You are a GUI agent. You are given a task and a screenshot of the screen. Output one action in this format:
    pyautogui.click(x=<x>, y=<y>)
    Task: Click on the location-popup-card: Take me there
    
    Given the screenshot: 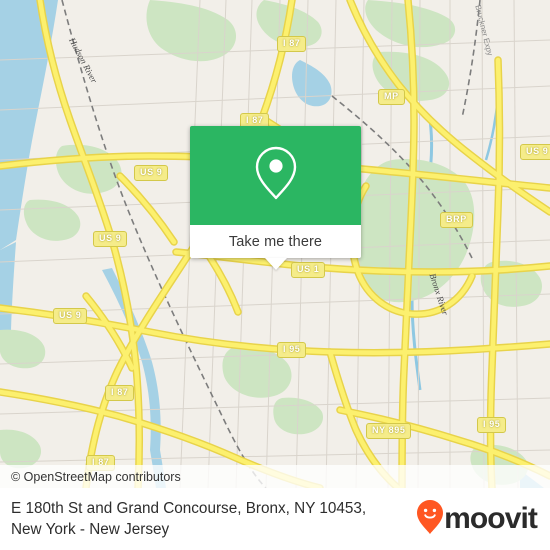 What is the action you would take?
    pyautogui.click(x=275, y=198)
    